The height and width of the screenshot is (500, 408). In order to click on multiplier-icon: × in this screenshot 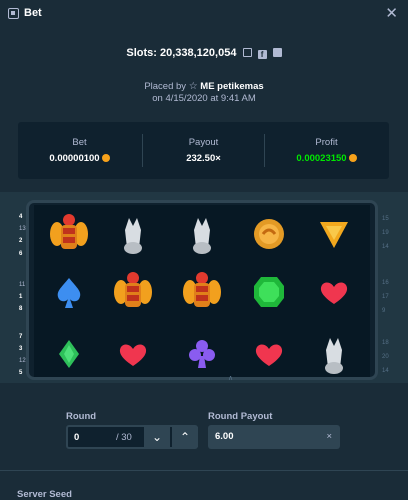, I will do `click(329, 436)`.